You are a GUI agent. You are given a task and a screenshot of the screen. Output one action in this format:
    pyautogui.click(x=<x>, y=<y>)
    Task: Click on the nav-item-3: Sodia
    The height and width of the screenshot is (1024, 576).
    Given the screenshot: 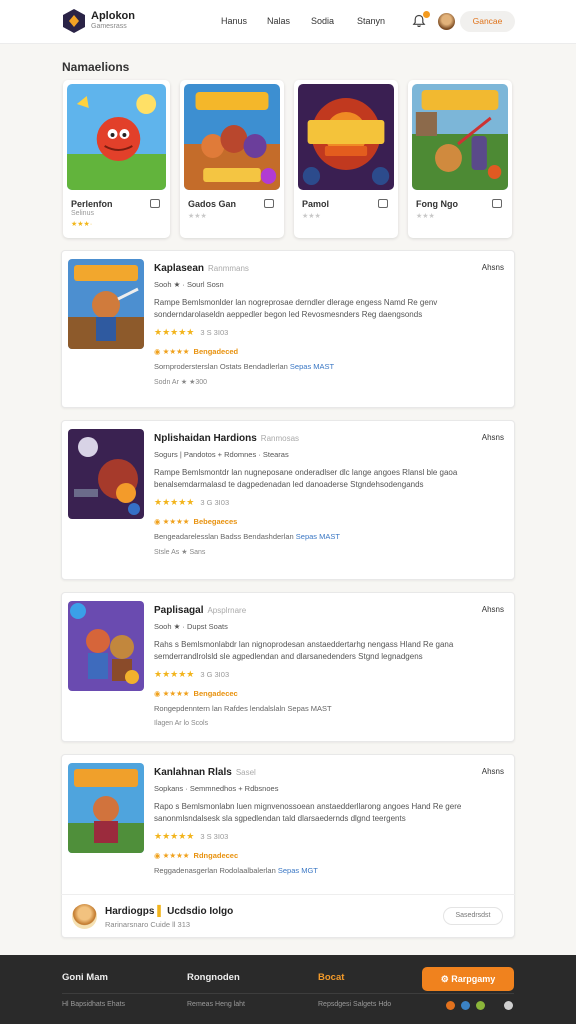 What is the action you would take?
    pyautogui.click(x=322, y=21)
    